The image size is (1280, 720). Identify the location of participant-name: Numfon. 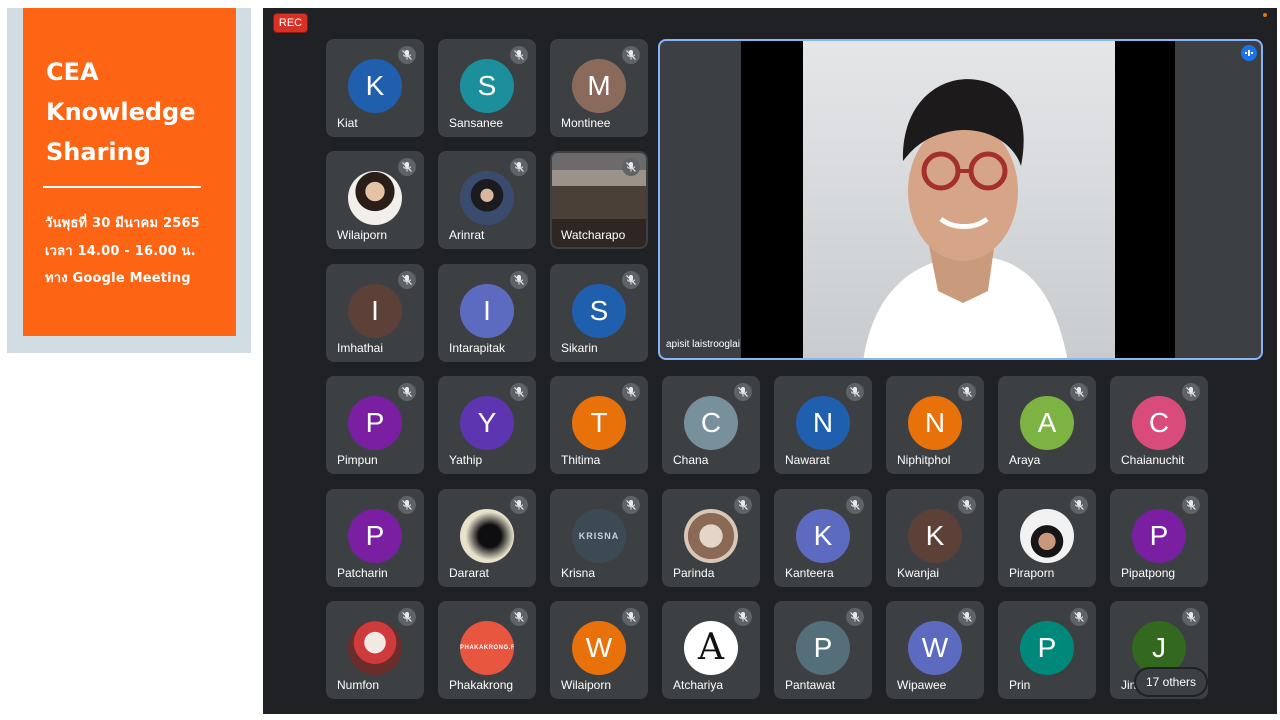
(358, 685).